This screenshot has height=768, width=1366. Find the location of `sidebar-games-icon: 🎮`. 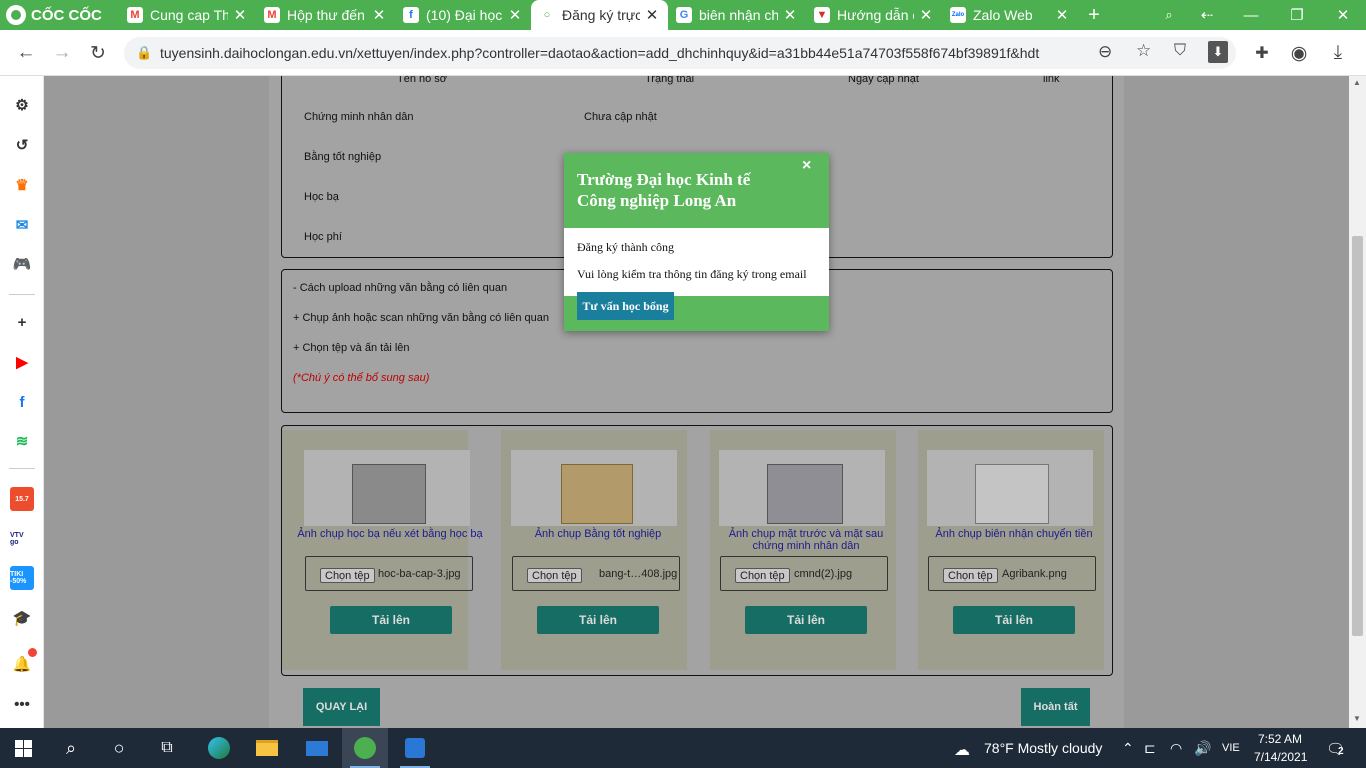

sidebar-games-icon: 🎮 is located at coordinates (22, 264).